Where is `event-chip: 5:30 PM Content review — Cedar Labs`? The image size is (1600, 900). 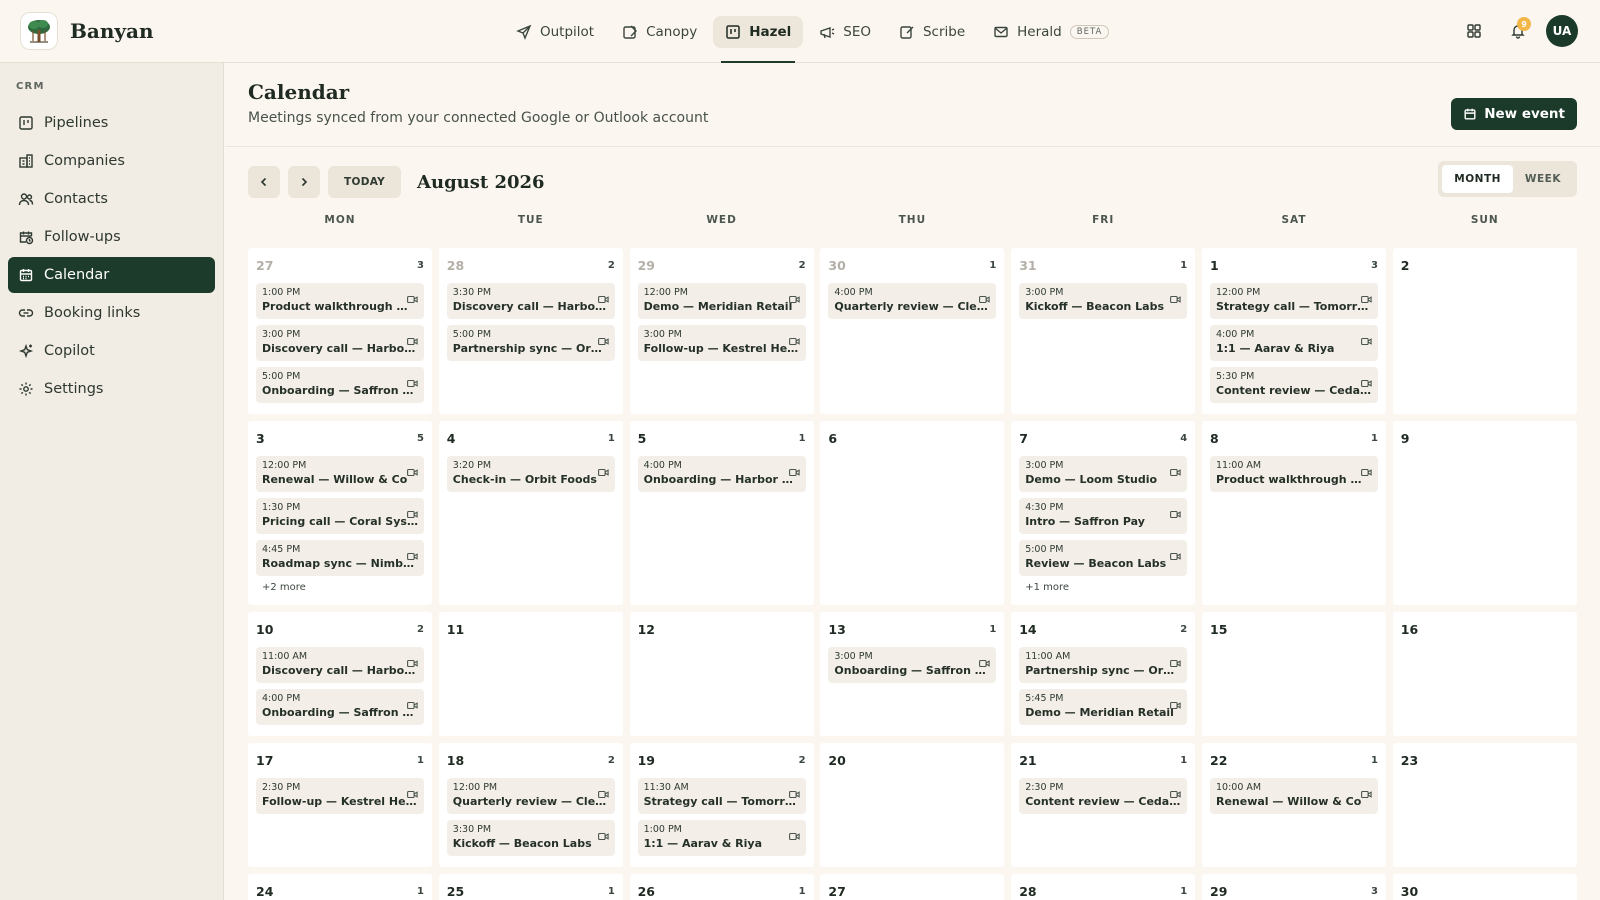 event-chip: 5:30 PM Content review — Cedar Labs is located at coordinates (1294, 385).